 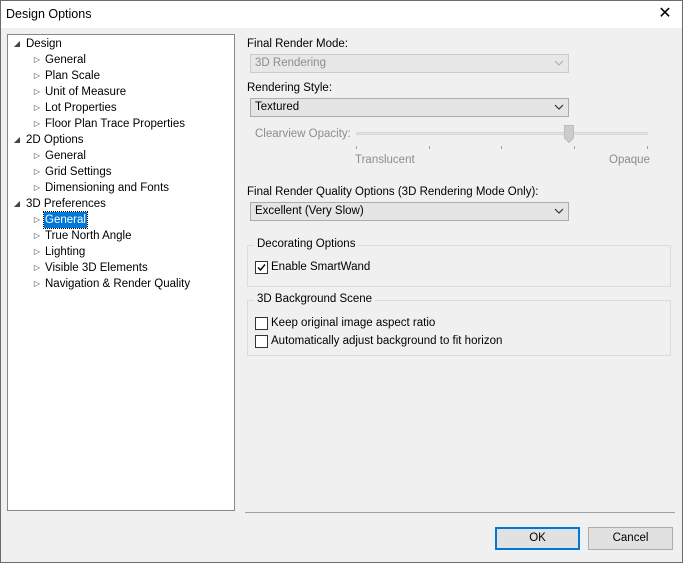 I want to click on render-quality-dropdown: Excellent (Very Slow), so click(x=409, y=211).